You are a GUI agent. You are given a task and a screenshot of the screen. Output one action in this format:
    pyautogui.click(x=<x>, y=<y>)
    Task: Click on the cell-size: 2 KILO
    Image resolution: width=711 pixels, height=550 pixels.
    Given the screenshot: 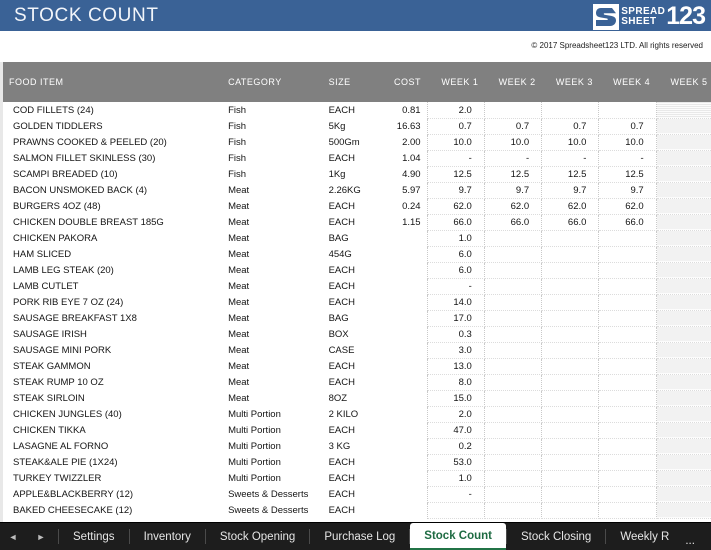 What is the action you would take?
    pyautogui.click(x=352, y=414)
    